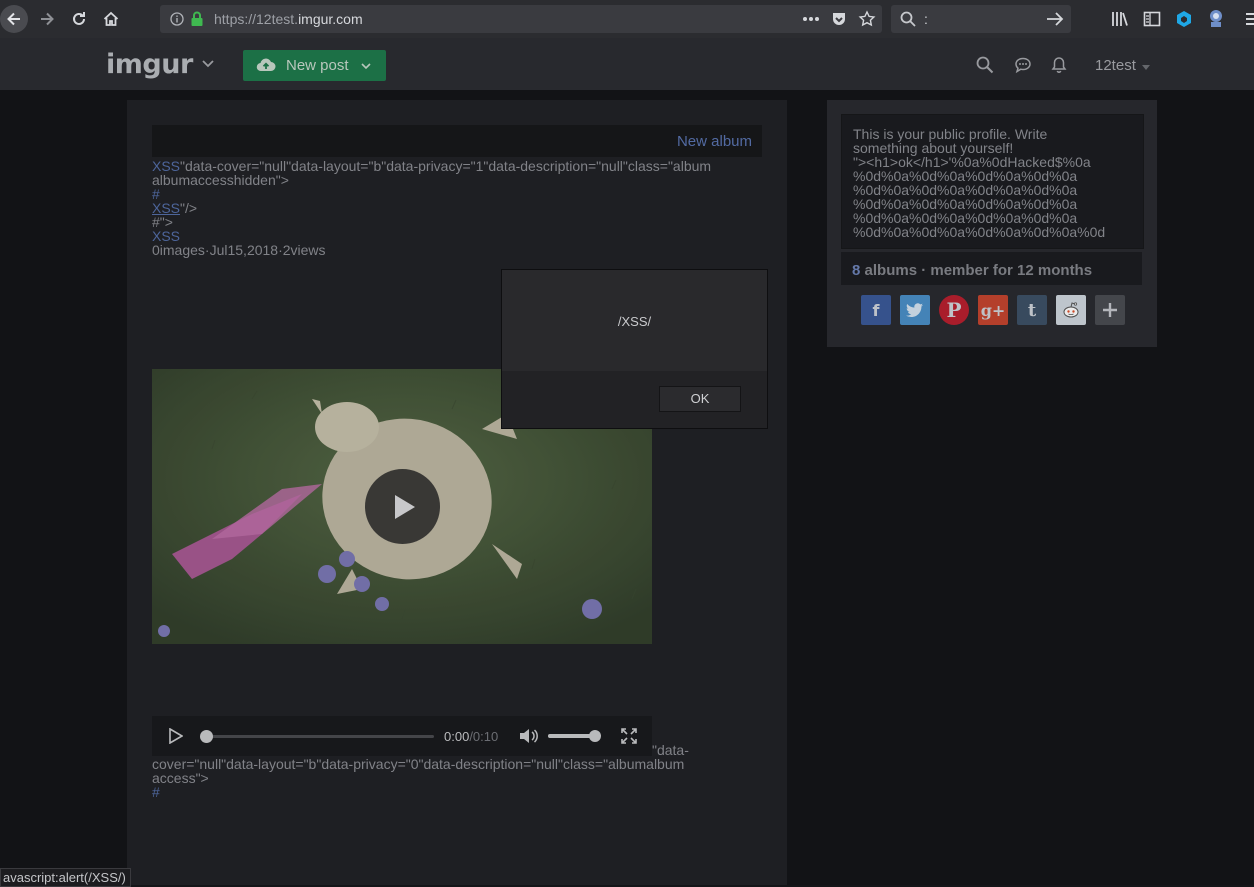 This screenshot has height=887, width=1254. I want to click on fullscreen-icon, so click(629, 736).